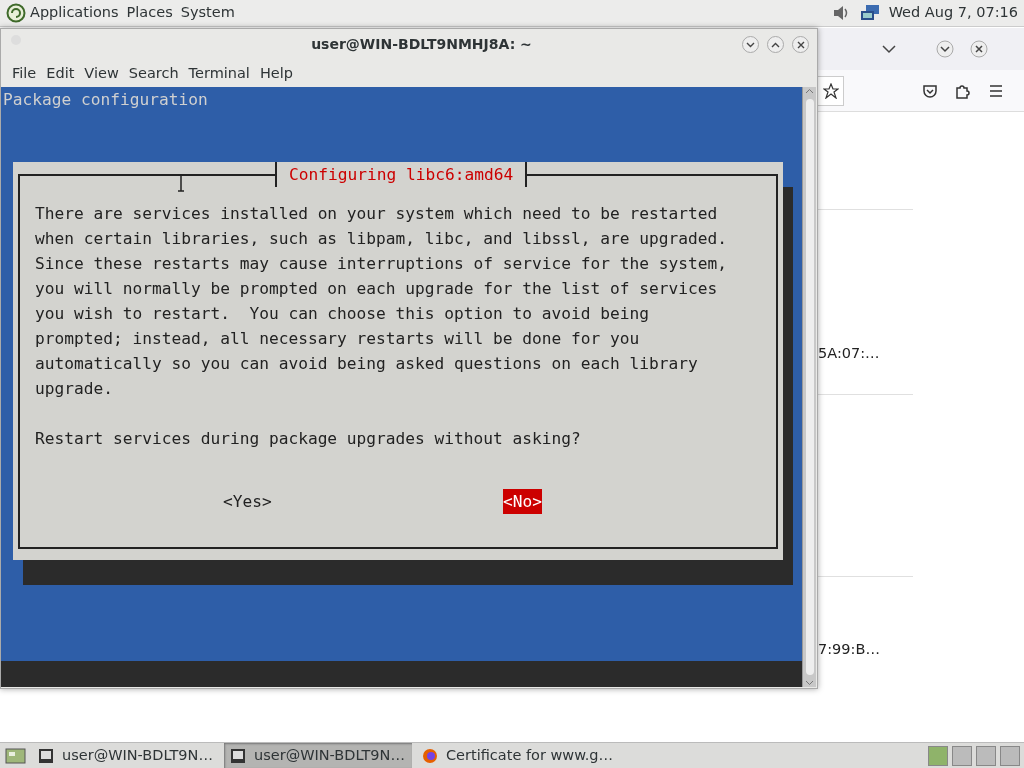 This screenshot has height=768, width=1024. Describe the element at coordinates (522, 501) in the screenshot. I see `dialog-button: <No>` at that location.